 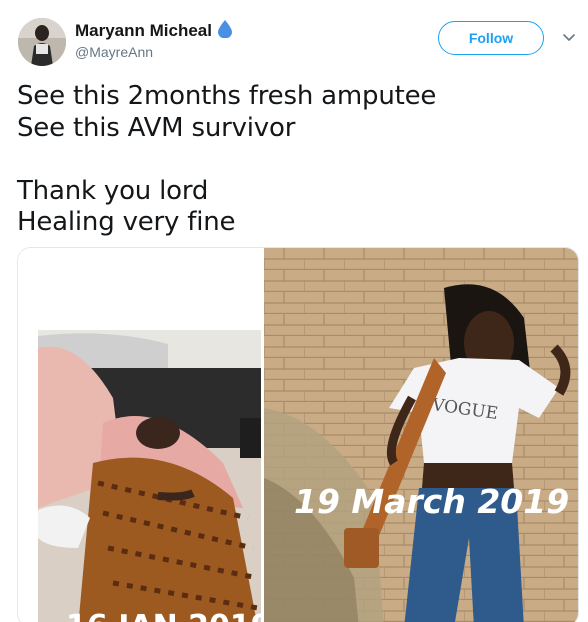 I want to click on follow-button: Follow, so click(x=491, y=38).